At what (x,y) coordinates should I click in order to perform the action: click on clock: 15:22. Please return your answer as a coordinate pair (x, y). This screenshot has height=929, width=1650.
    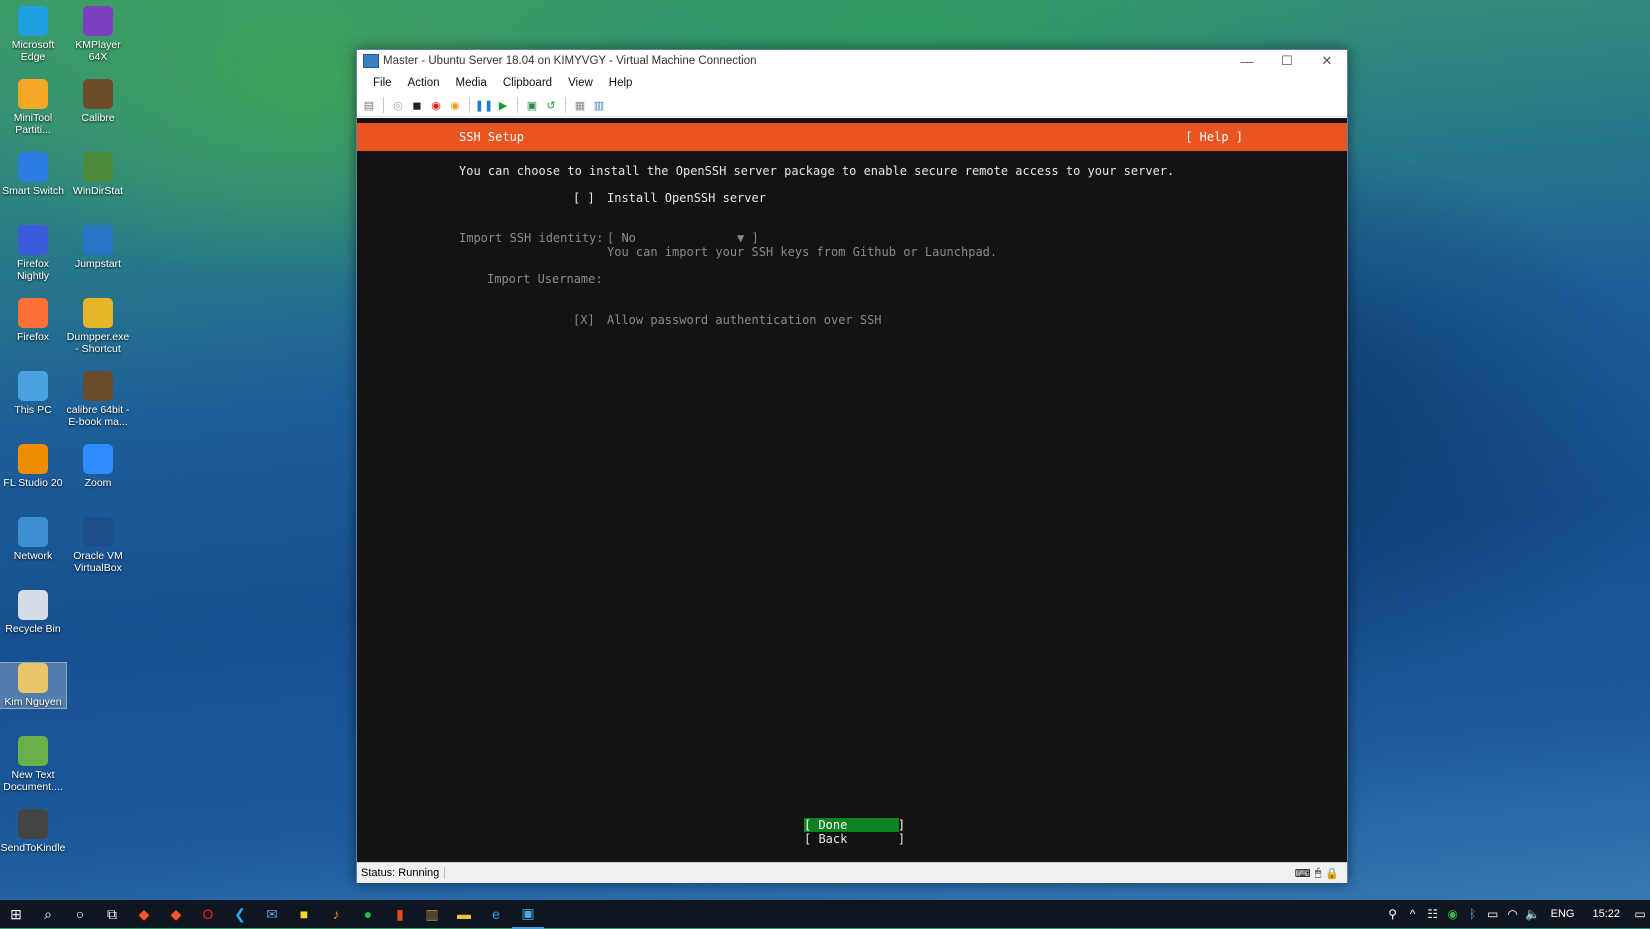
    Looking at the image, I should click on (1606, 914).